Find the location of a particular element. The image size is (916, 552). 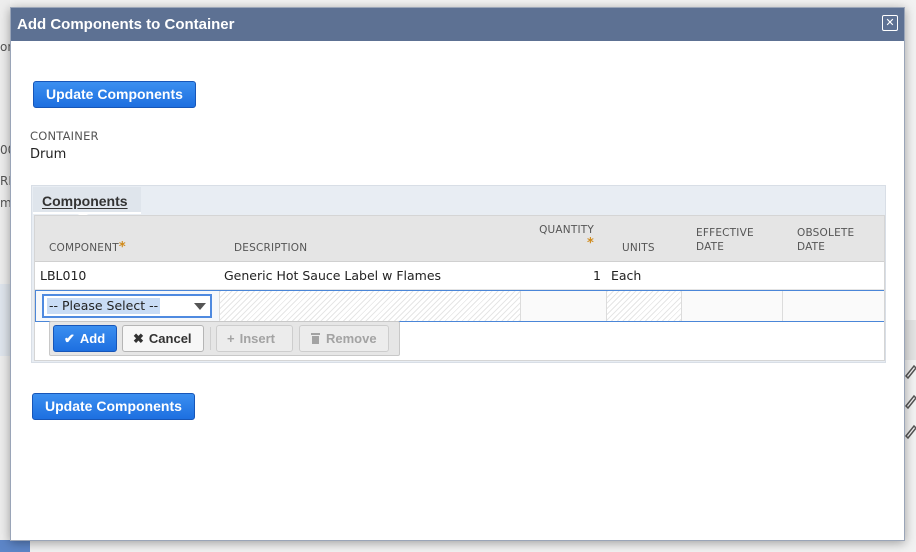

edit-row: -- Please Select -- is located at coordinates (459, 306).